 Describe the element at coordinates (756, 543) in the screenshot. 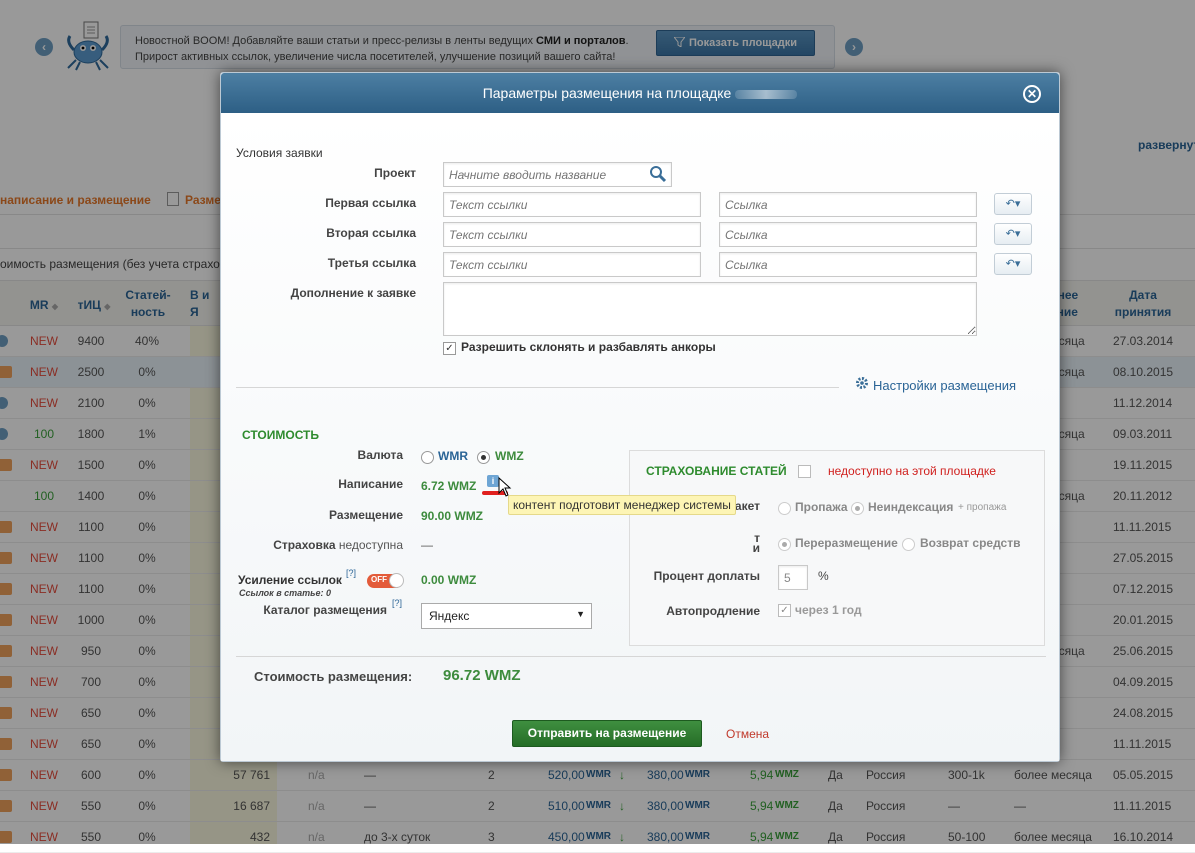

I see `option-label: ти` at that location.